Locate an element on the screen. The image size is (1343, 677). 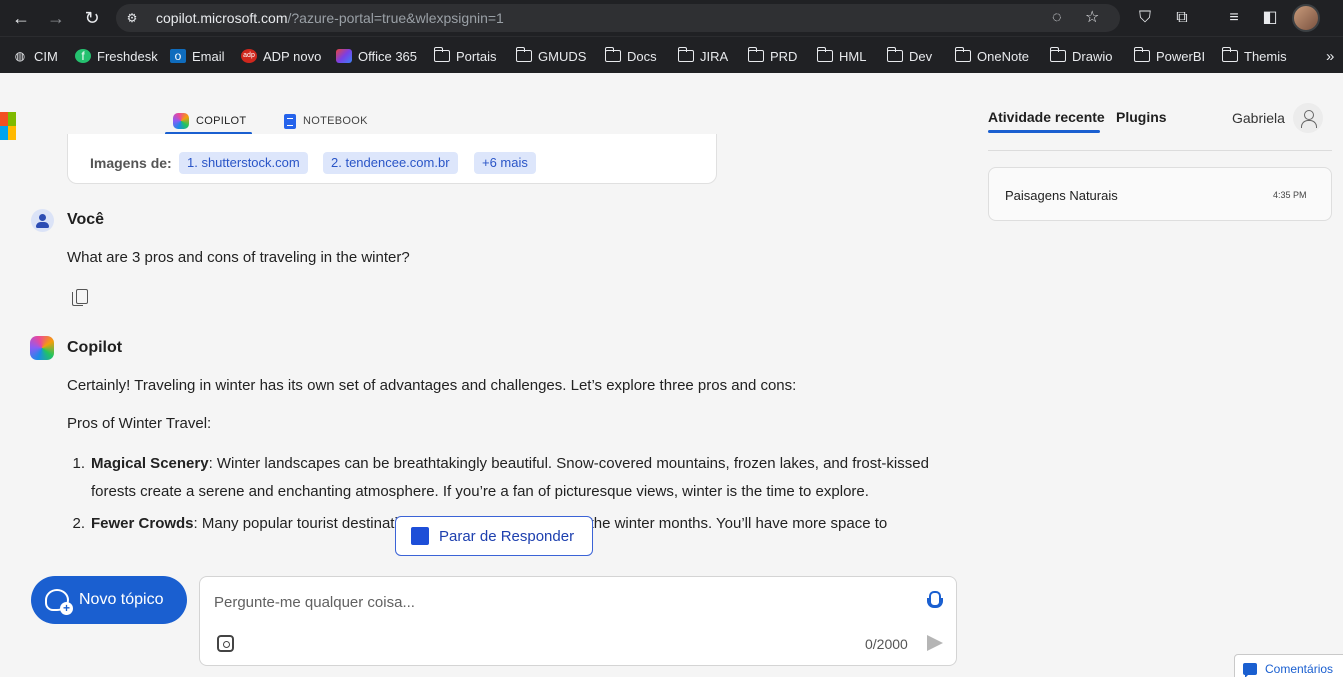
office-icon is located at coordinates (344, 56).